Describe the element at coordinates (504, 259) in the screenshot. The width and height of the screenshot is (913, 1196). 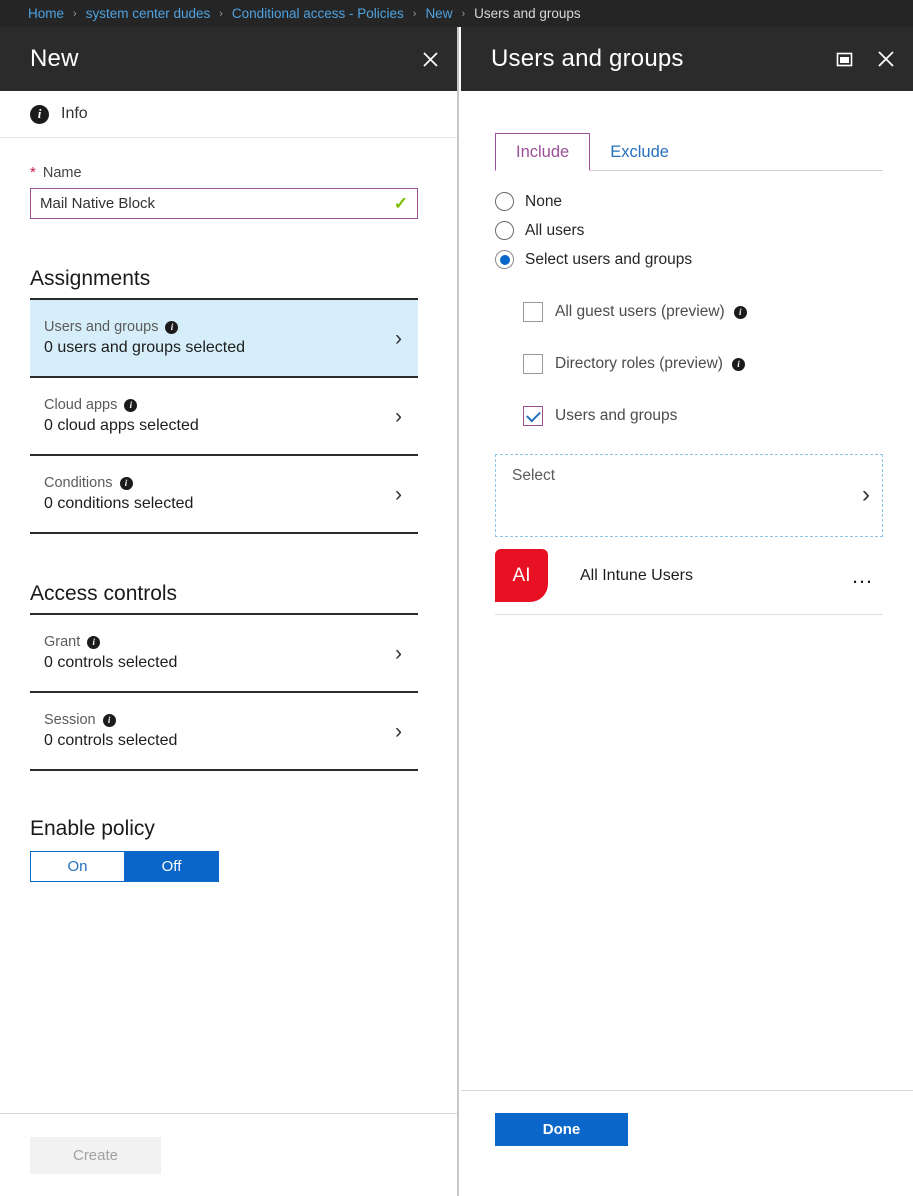
I see `radio-icon-selected` at that location.